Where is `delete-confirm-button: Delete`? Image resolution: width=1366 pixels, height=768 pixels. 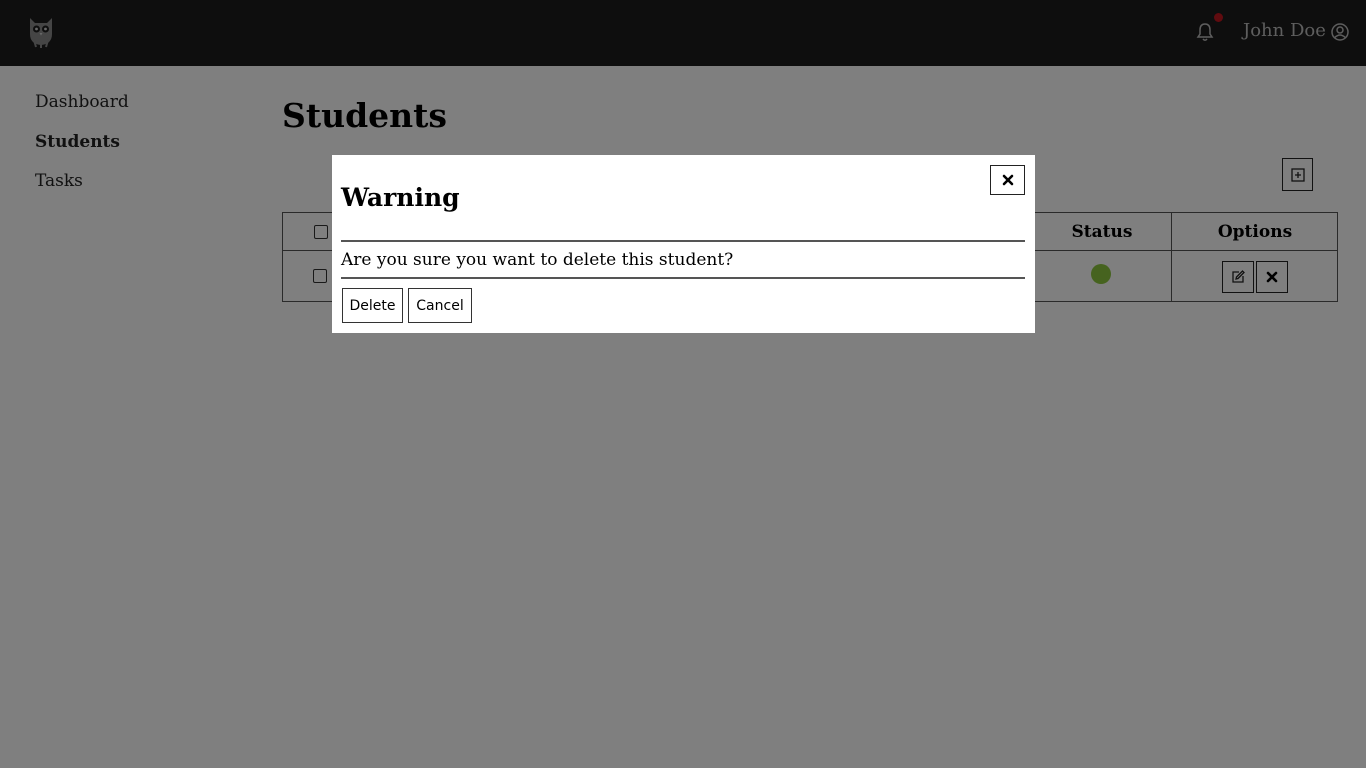
delete-confirm-button: Delete is located at coordinates (372, 305).